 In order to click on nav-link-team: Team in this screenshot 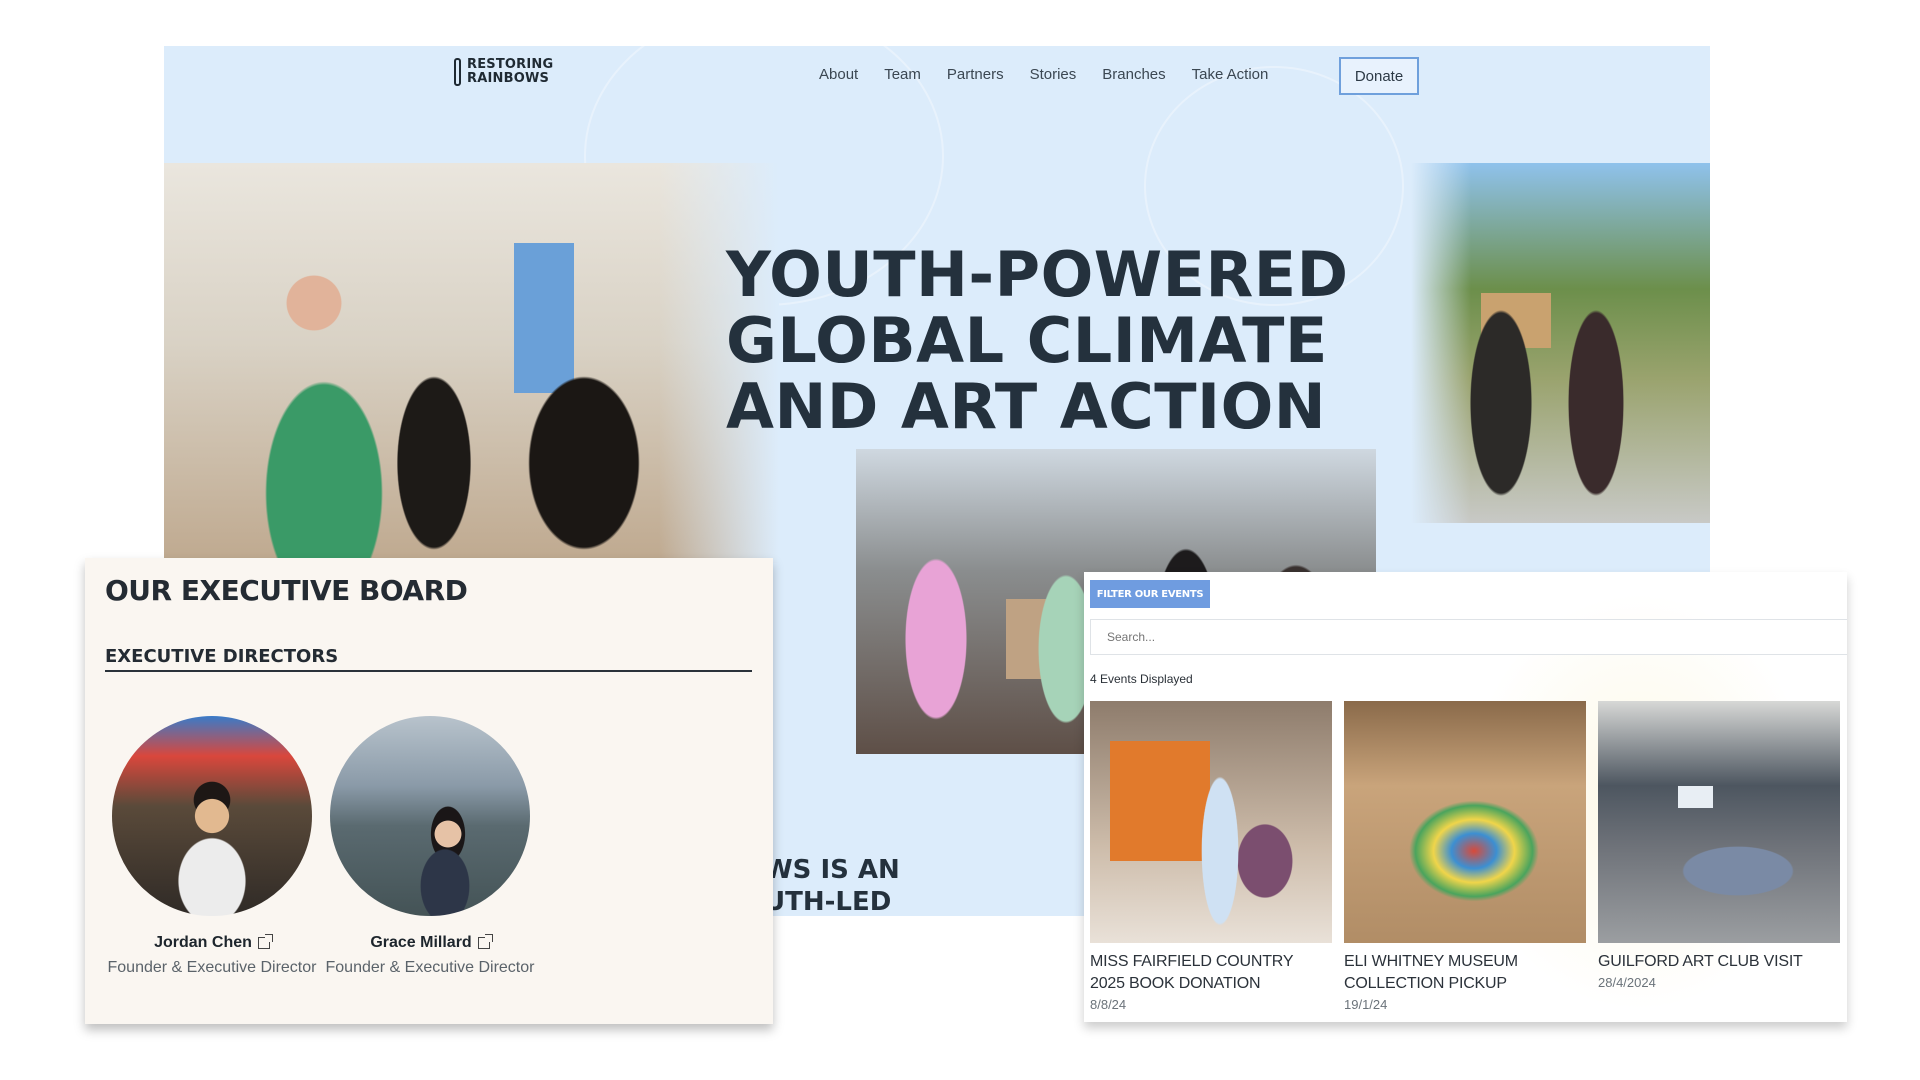, I will do `click(902, 74)`.